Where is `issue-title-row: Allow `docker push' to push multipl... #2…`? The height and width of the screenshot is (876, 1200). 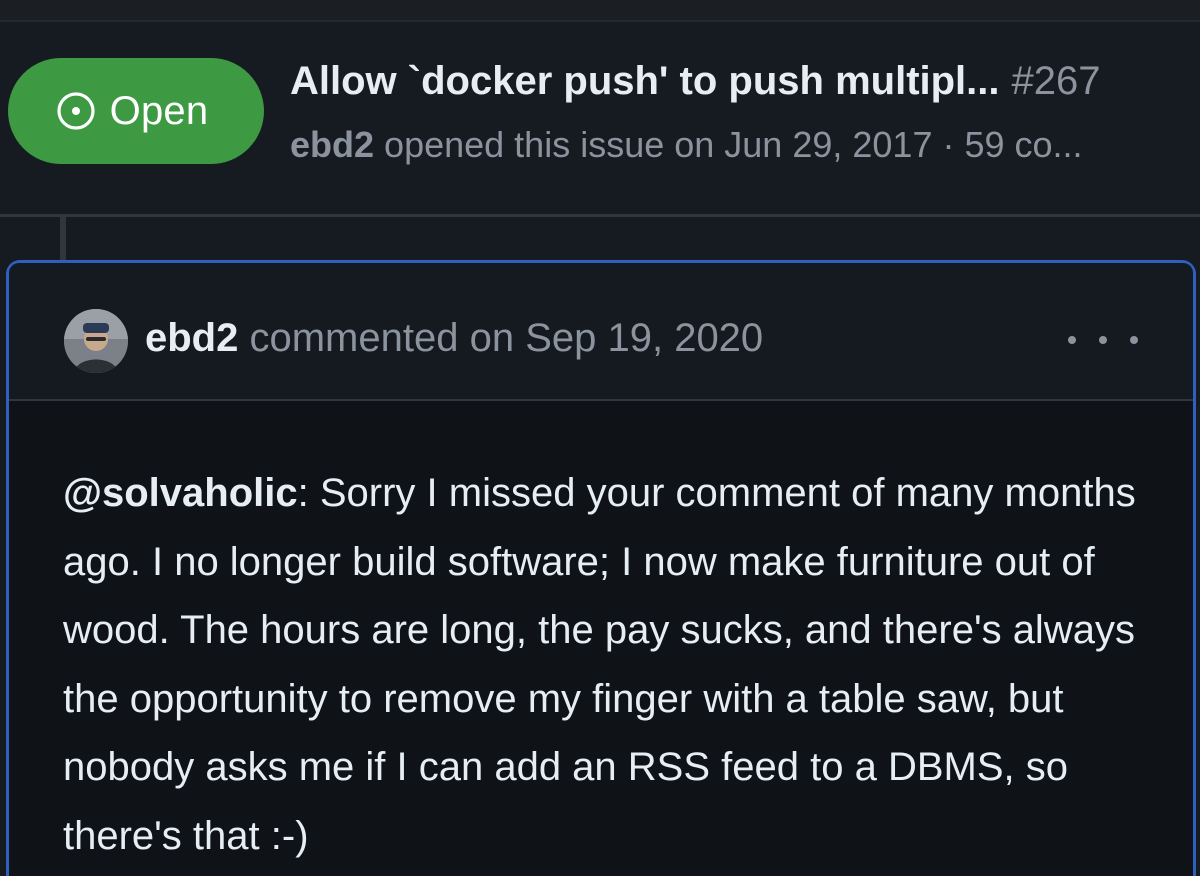
issue-title-row: Allow `docker push' to push multipl... #2… is located at coordinates (735, 81).